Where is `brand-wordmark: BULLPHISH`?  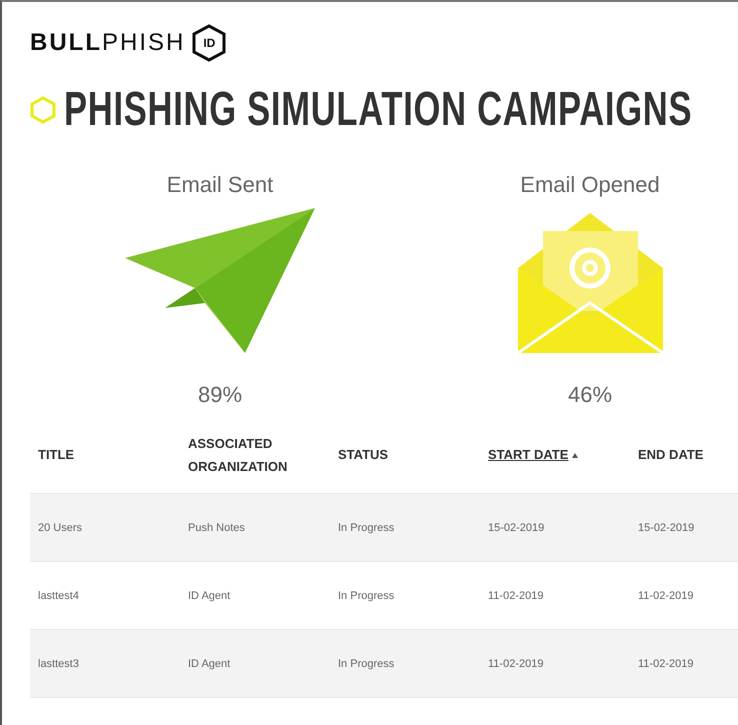
brand-wordmark: BULLPHISH is located at coordinates (108, 43).